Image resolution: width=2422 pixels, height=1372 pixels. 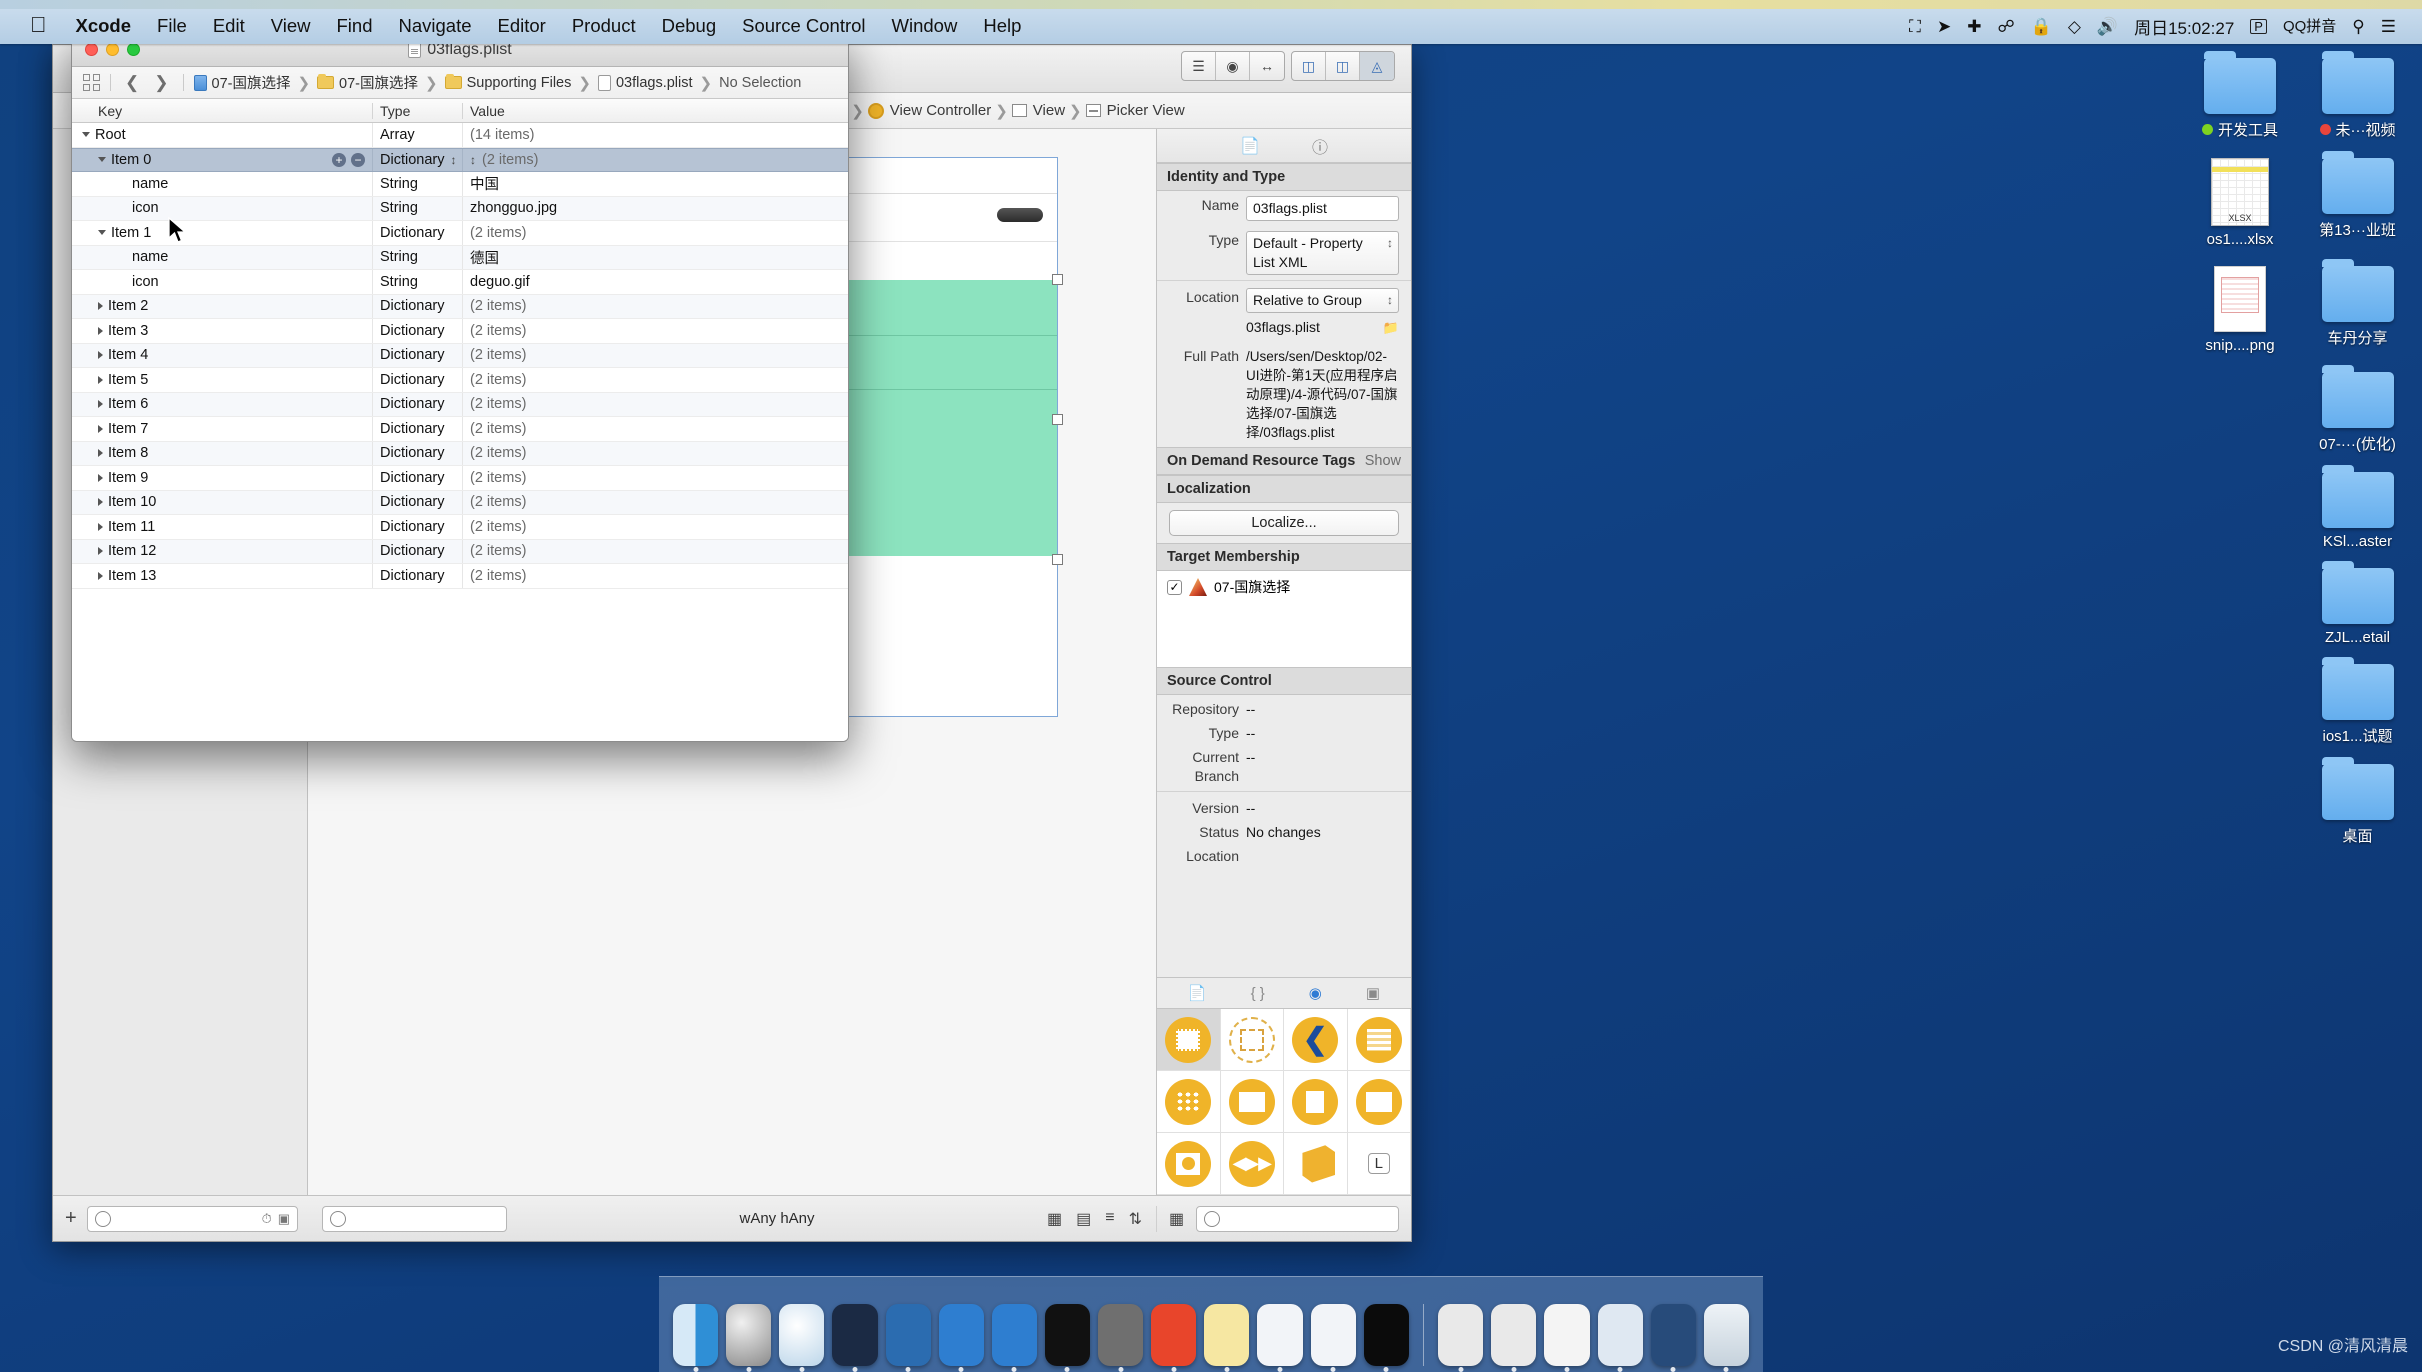 I want to click on menu-xcode: Xcode, so click(x=104, y=26).